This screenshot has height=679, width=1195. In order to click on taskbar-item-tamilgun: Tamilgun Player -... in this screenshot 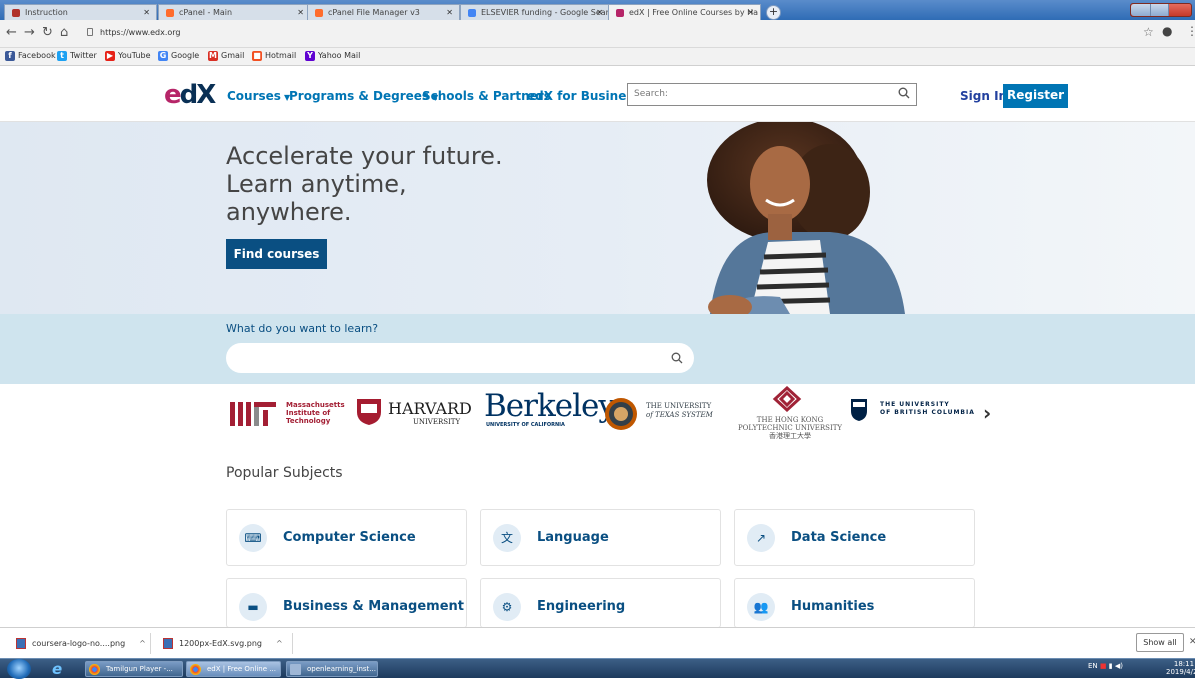, I will do `click(134, 669)`.